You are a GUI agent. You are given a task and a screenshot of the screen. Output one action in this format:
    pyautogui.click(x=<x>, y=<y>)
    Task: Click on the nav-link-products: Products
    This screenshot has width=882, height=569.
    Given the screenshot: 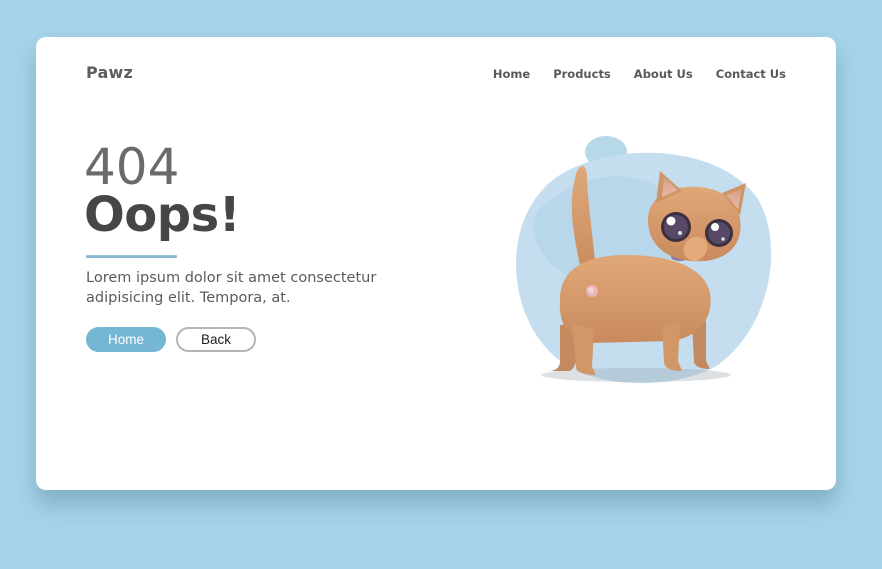 What is the action you would take?
    pyautogui.click(x=582, y=74)
    